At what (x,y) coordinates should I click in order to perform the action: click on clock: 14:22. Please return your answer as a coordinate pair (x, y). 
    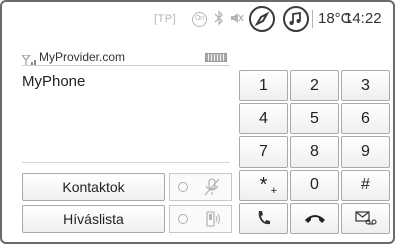
    Looking at the image, I should click on (363, 18).